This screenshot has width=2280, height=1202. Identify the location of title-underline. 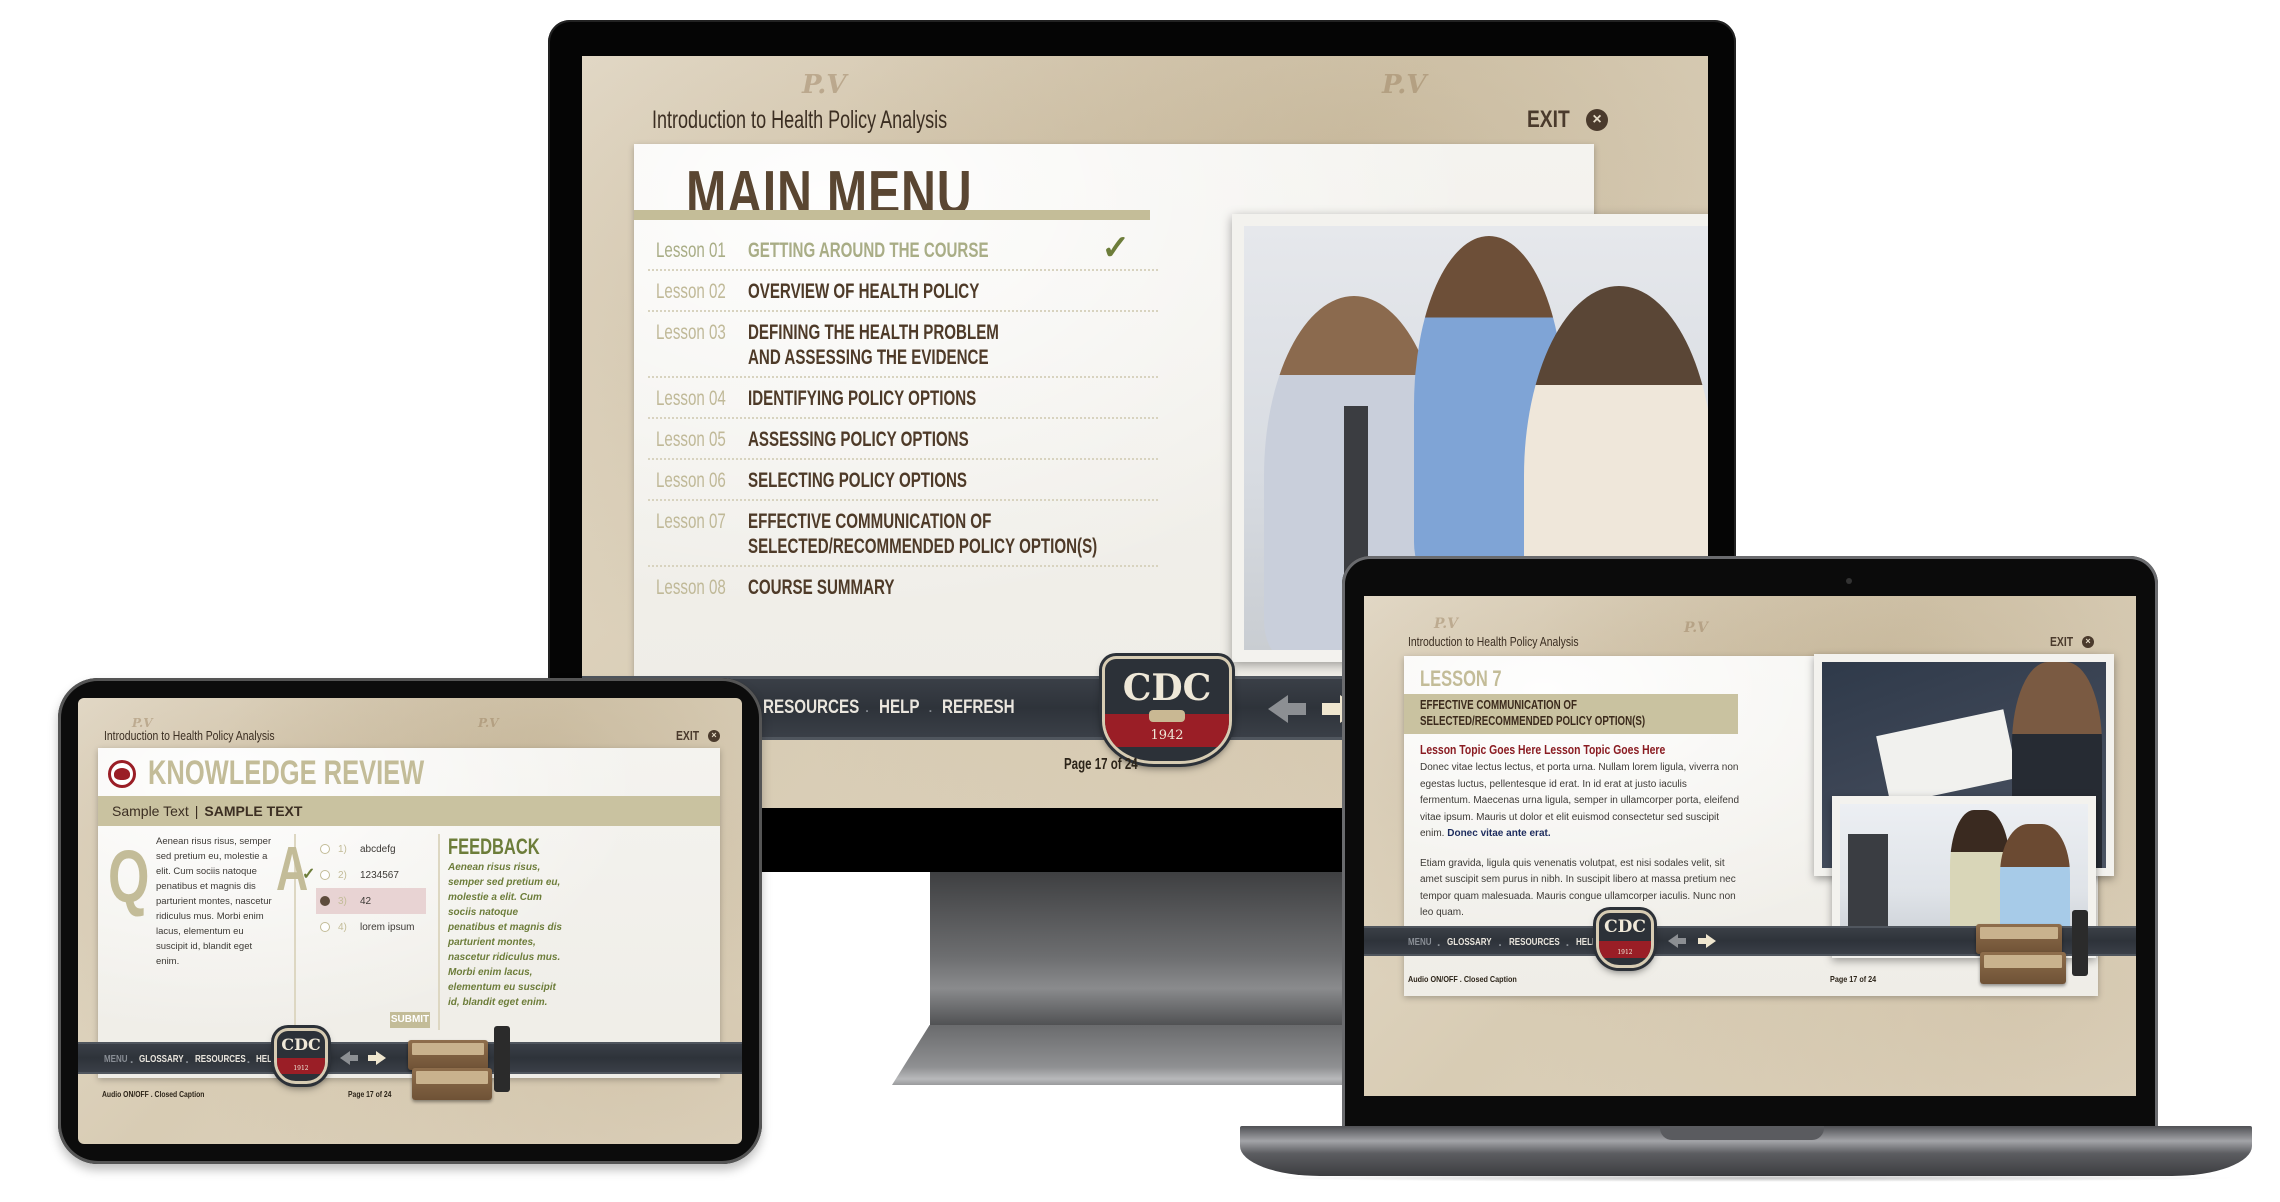
(892, 215).